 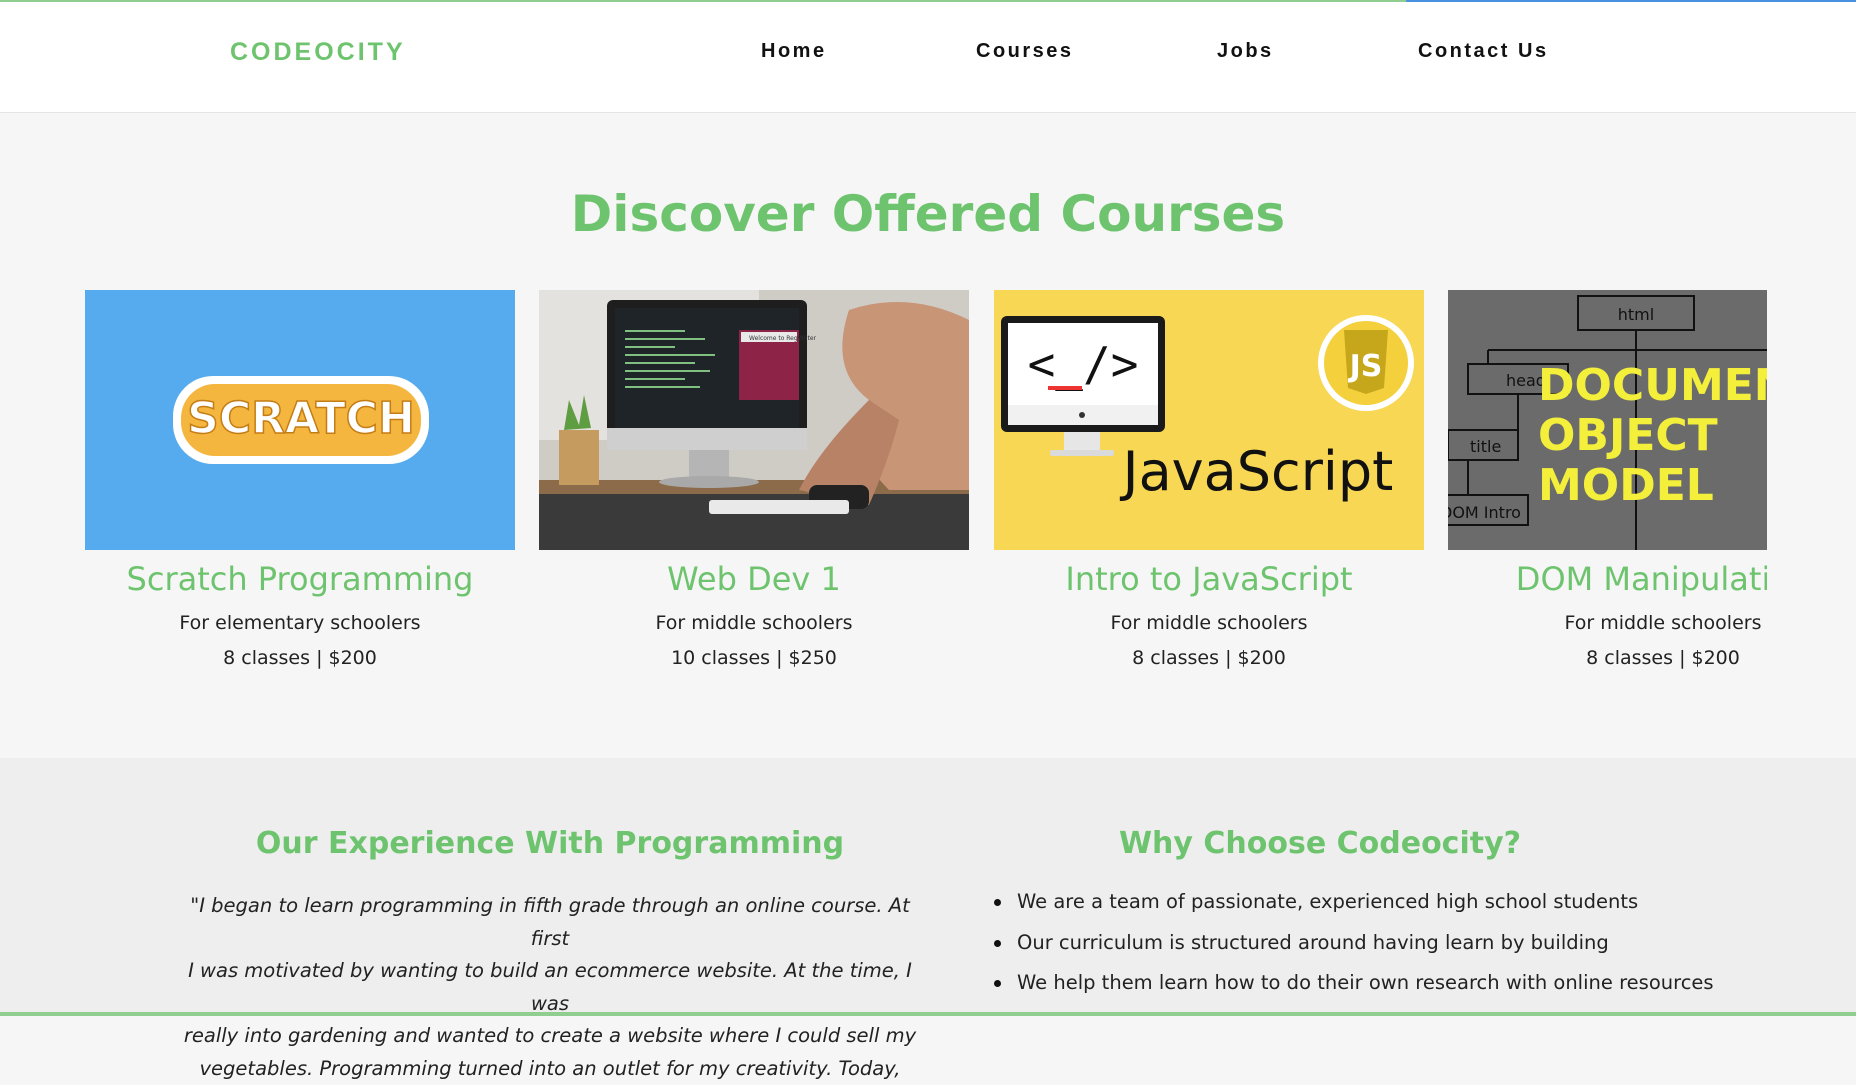 What do you see at coordinates (1365, 366) in the screenshot?
I see `js-badge-icon: JS` at bounding box center [1365, 366].